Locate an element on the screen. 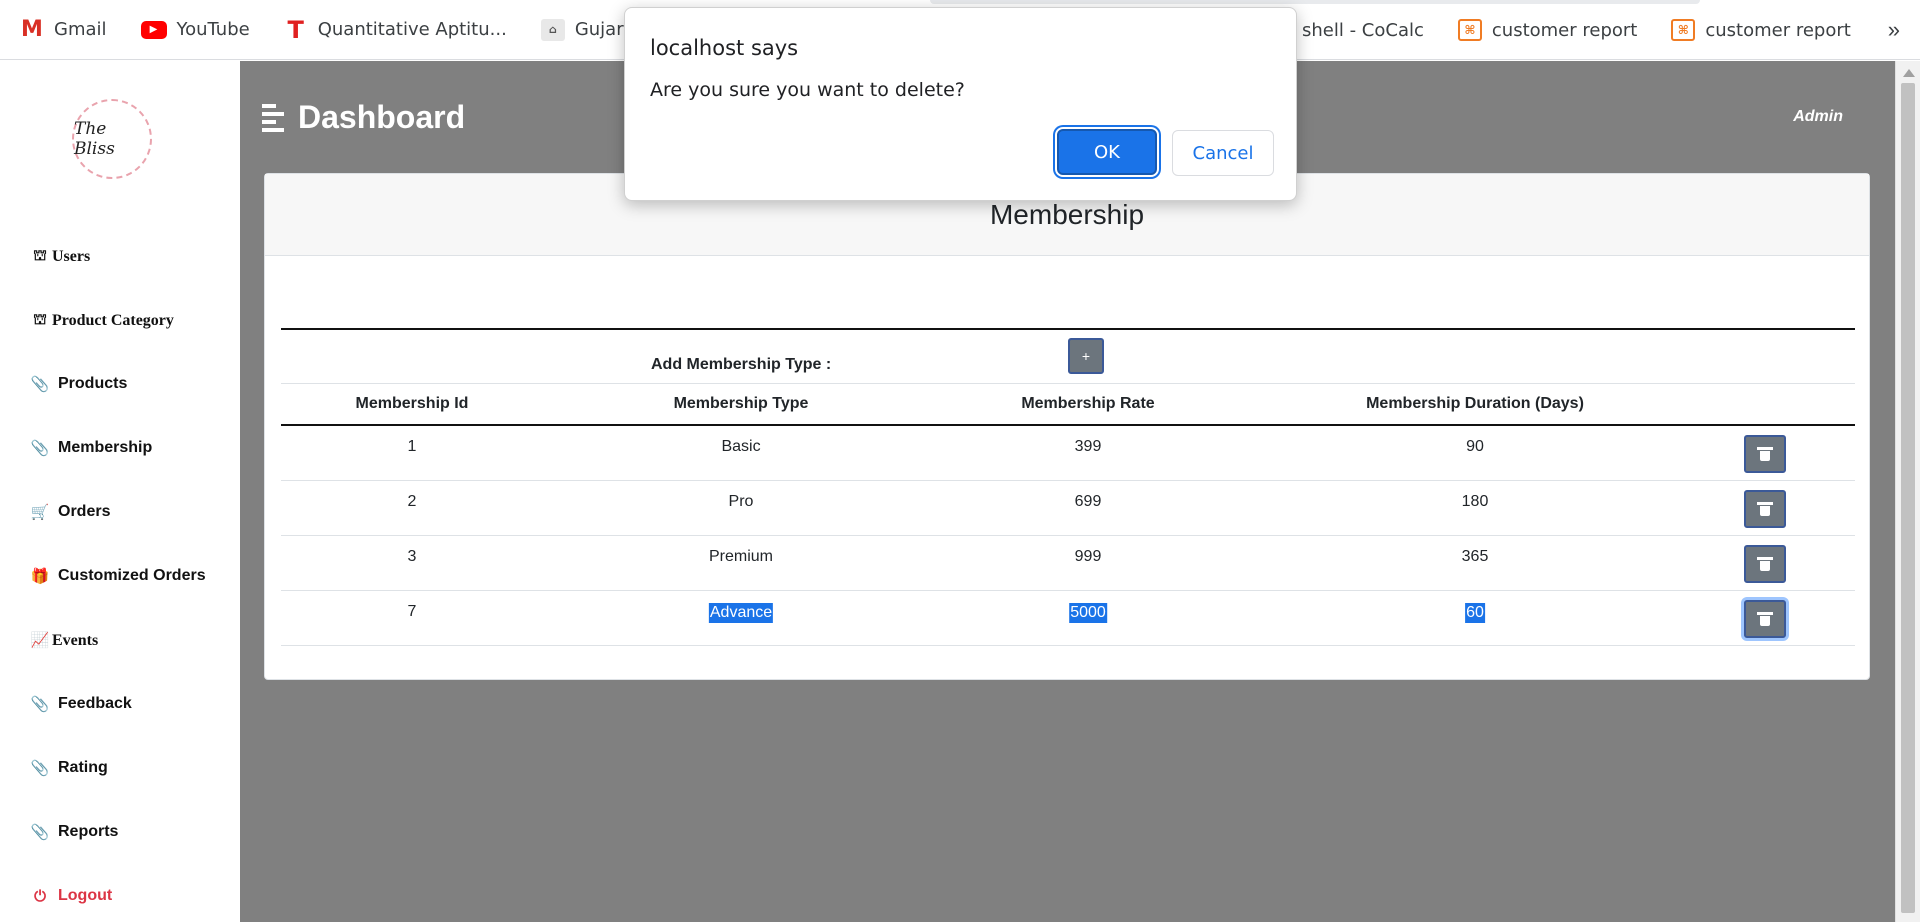  bookmark-customer-report-2: ⌘ customer report is located at coordinates (1761, 30).